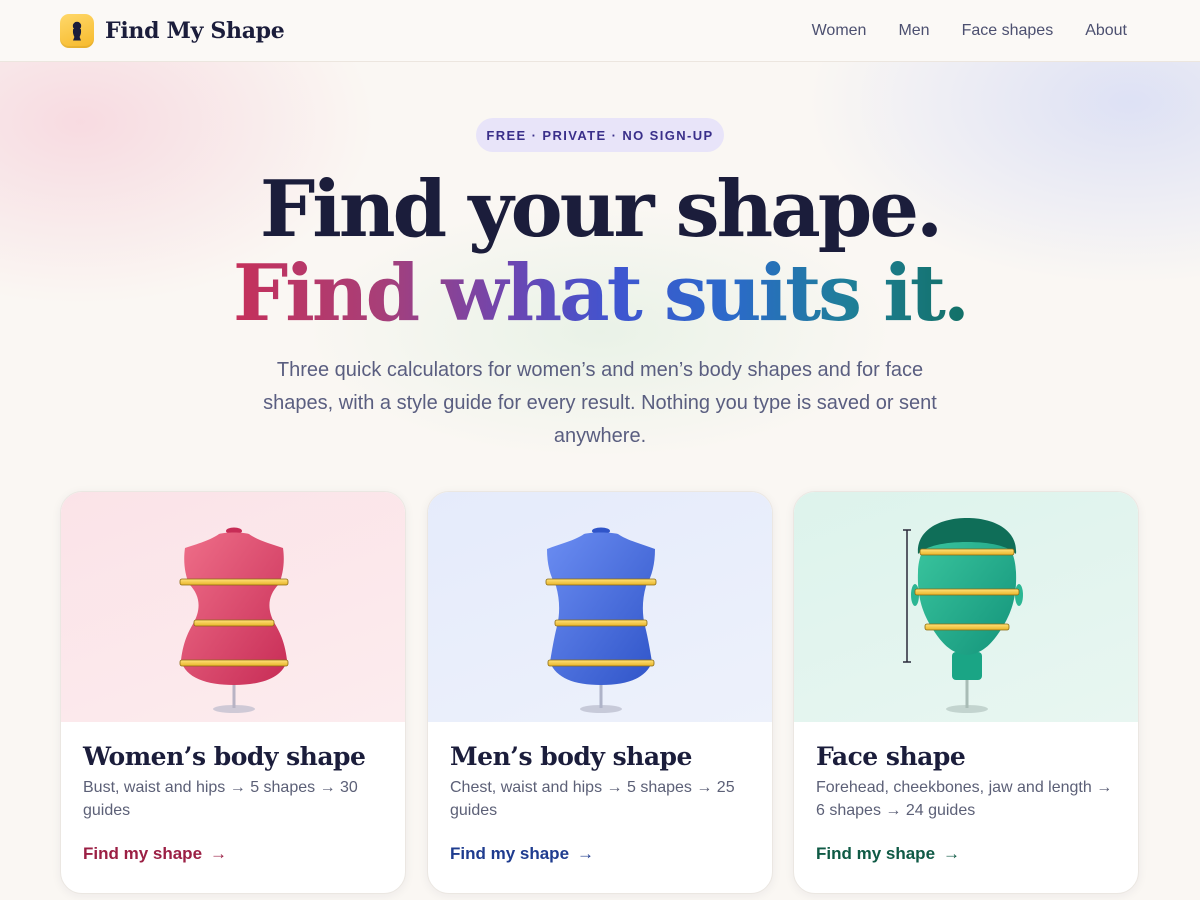 The height and width of the screenshot is (900, 1200). I want to click on nav-link-about: About, so click(1106, 31).